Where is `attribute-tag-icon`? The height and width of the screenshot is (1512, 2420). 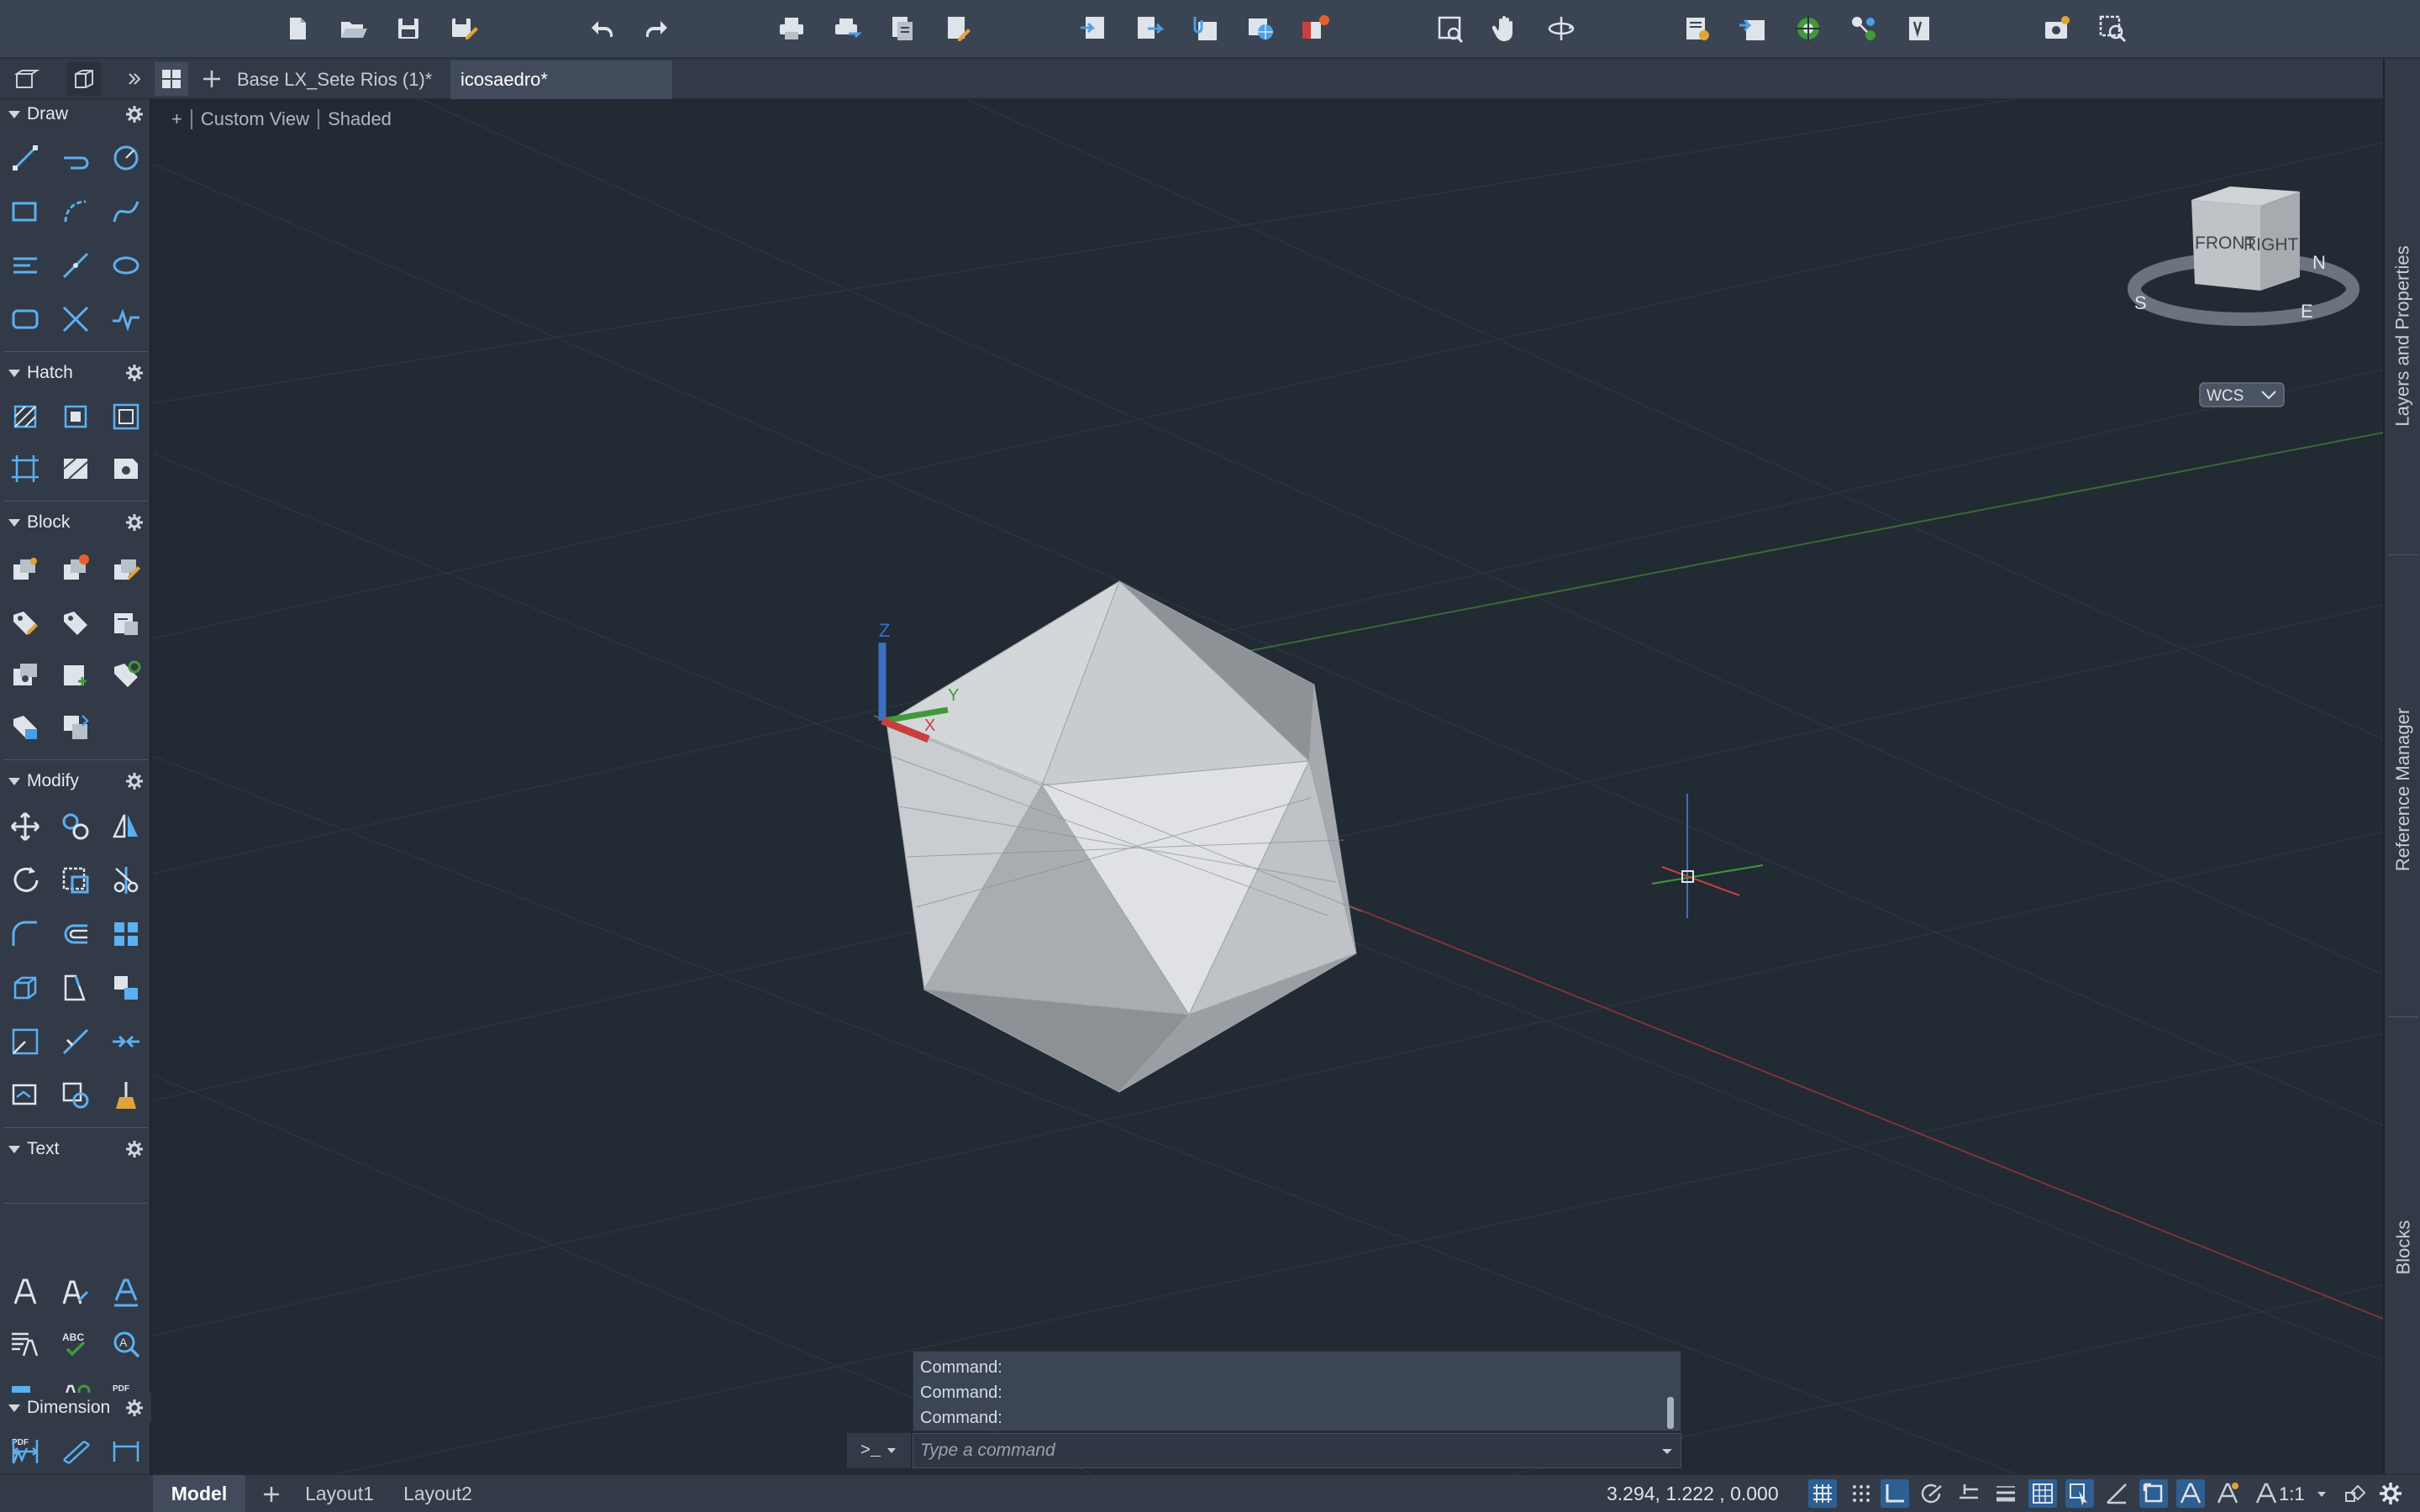 attribute-tag-icon is located at coordinates (75, 623).